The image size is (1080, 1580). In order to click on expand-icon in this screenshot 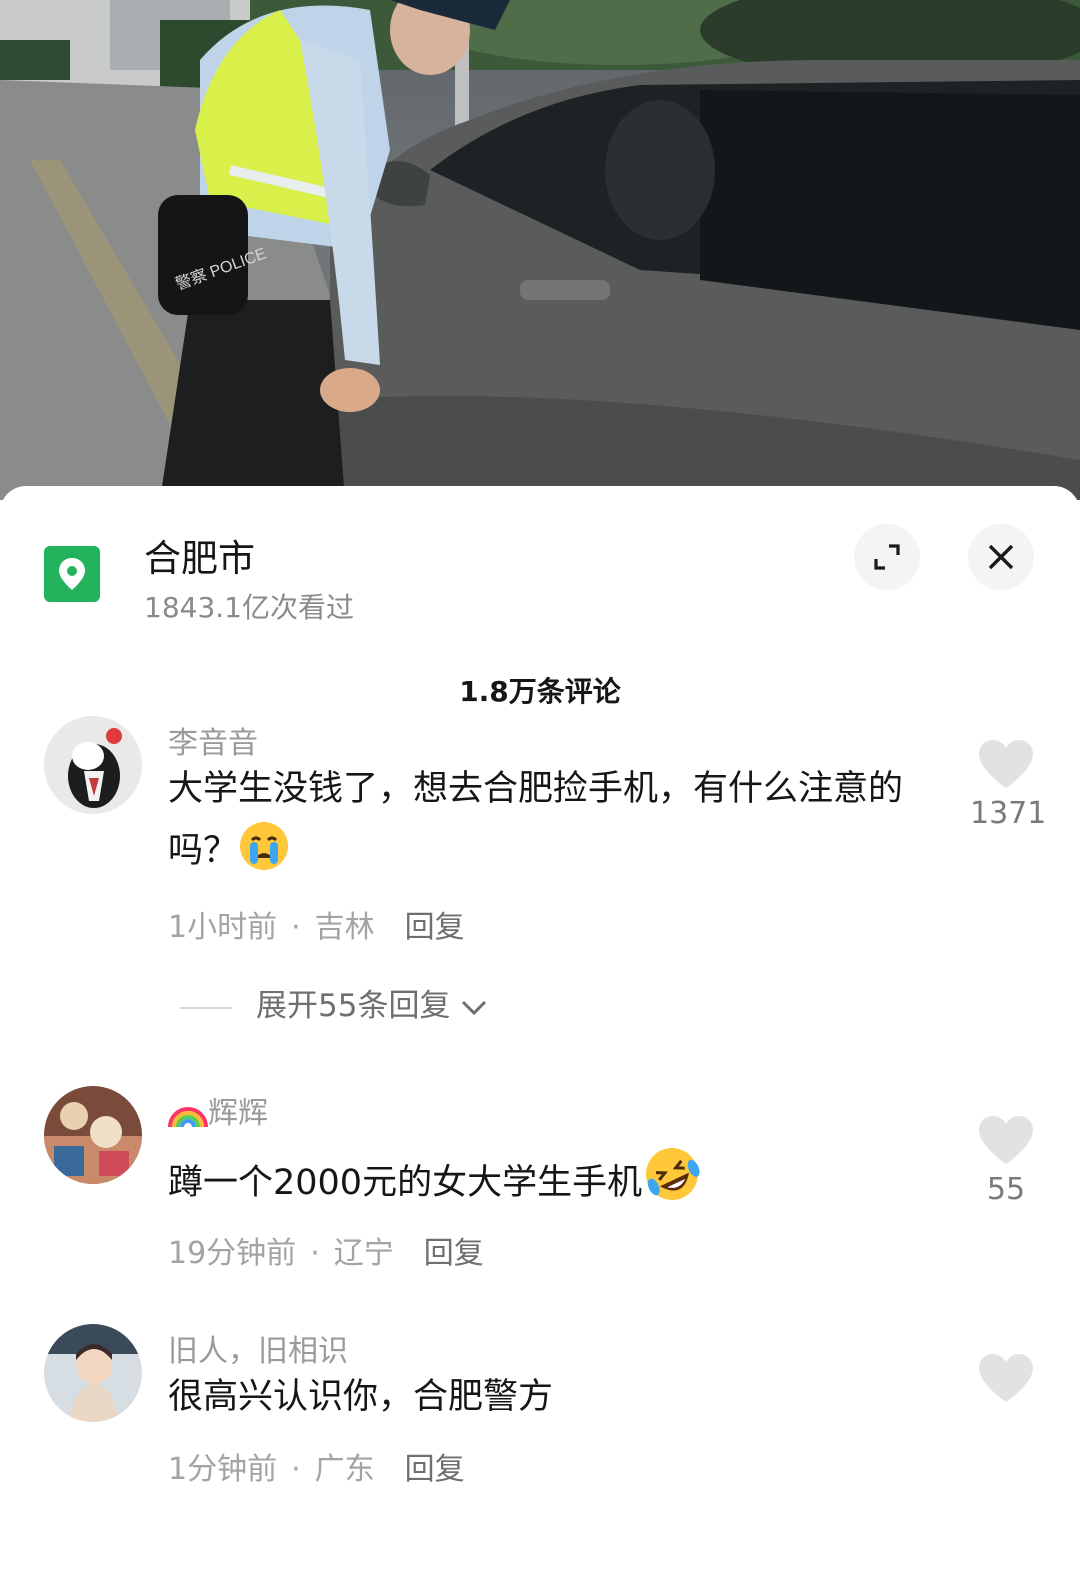, I will do `click(887, 557)`.